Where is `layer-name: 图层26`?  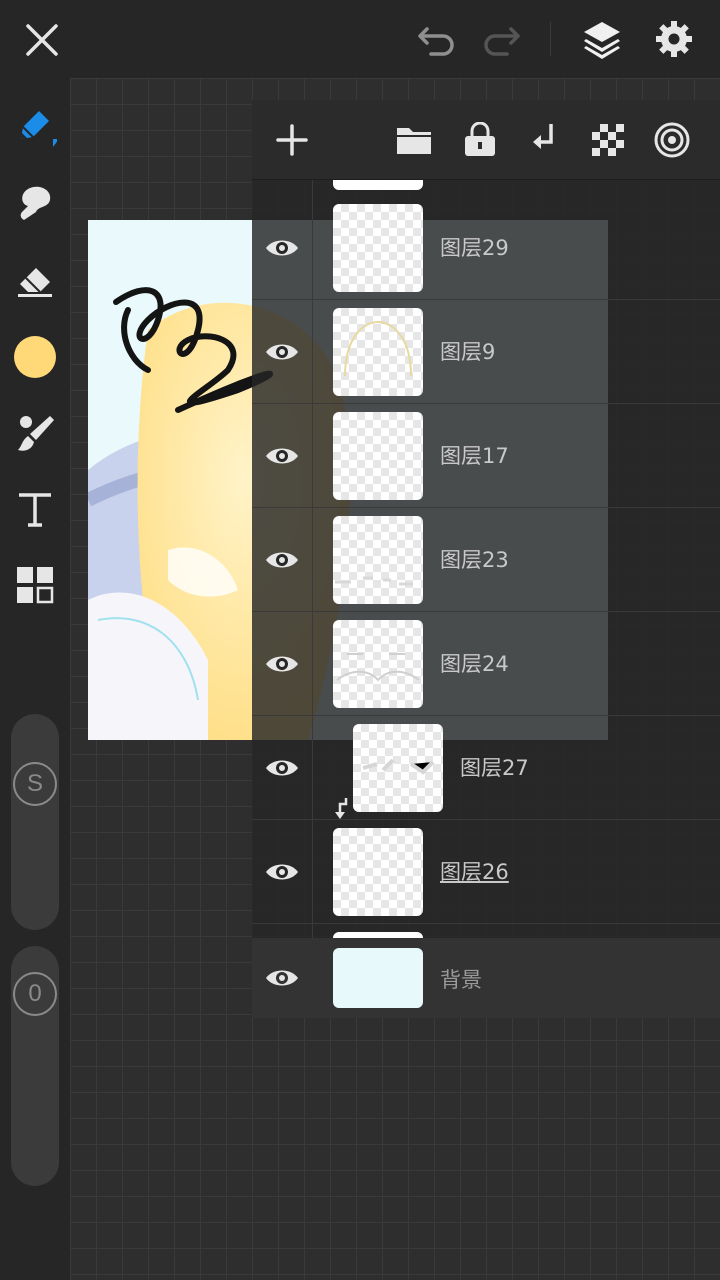
layer-name: 图层26 is located at coordinates (474, 872).